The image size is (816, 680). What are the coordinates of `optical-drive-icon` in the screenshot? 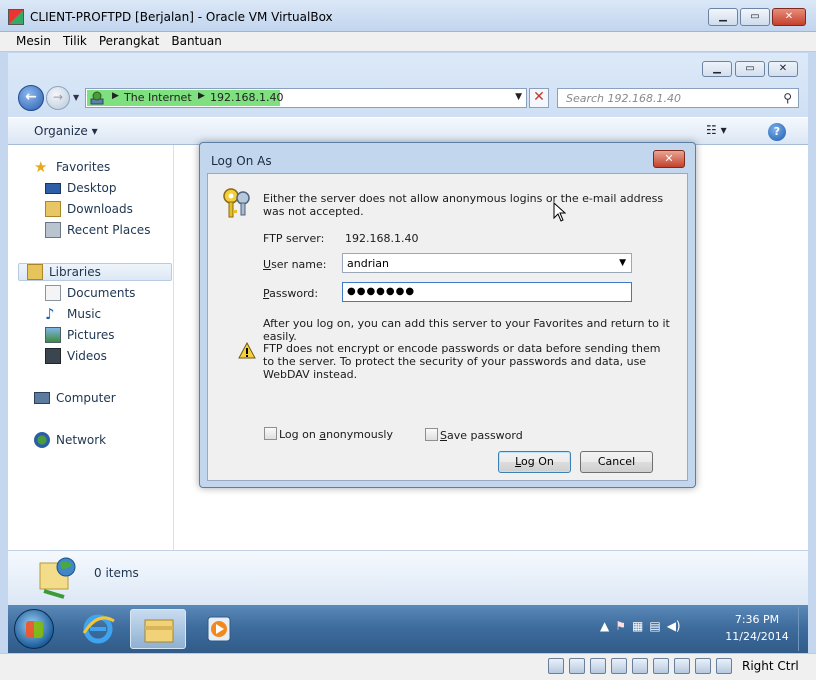 It's located at (577, 666).